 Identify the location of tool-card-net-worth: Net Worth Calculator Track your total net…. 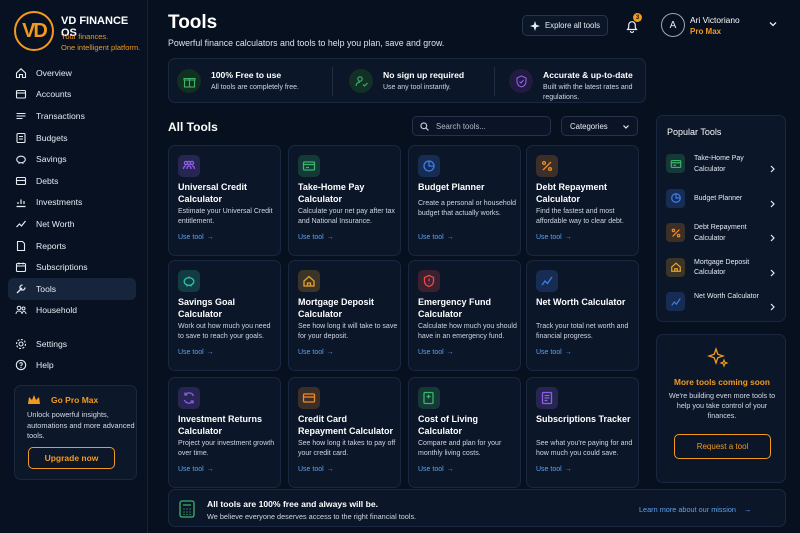
(582, 315).